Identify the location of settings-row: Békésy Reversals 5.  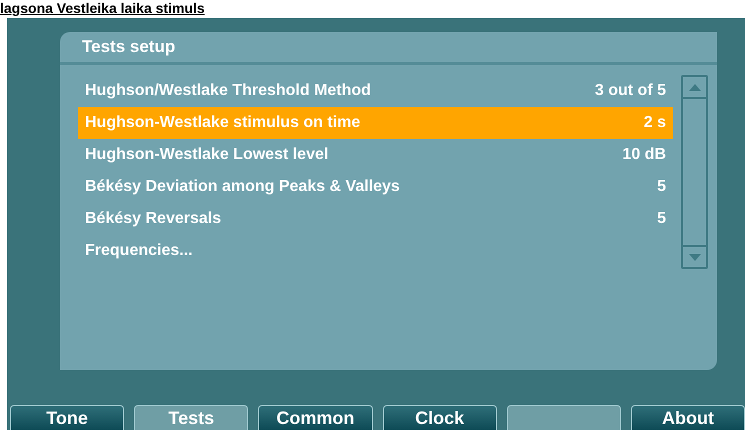
(375, 219).